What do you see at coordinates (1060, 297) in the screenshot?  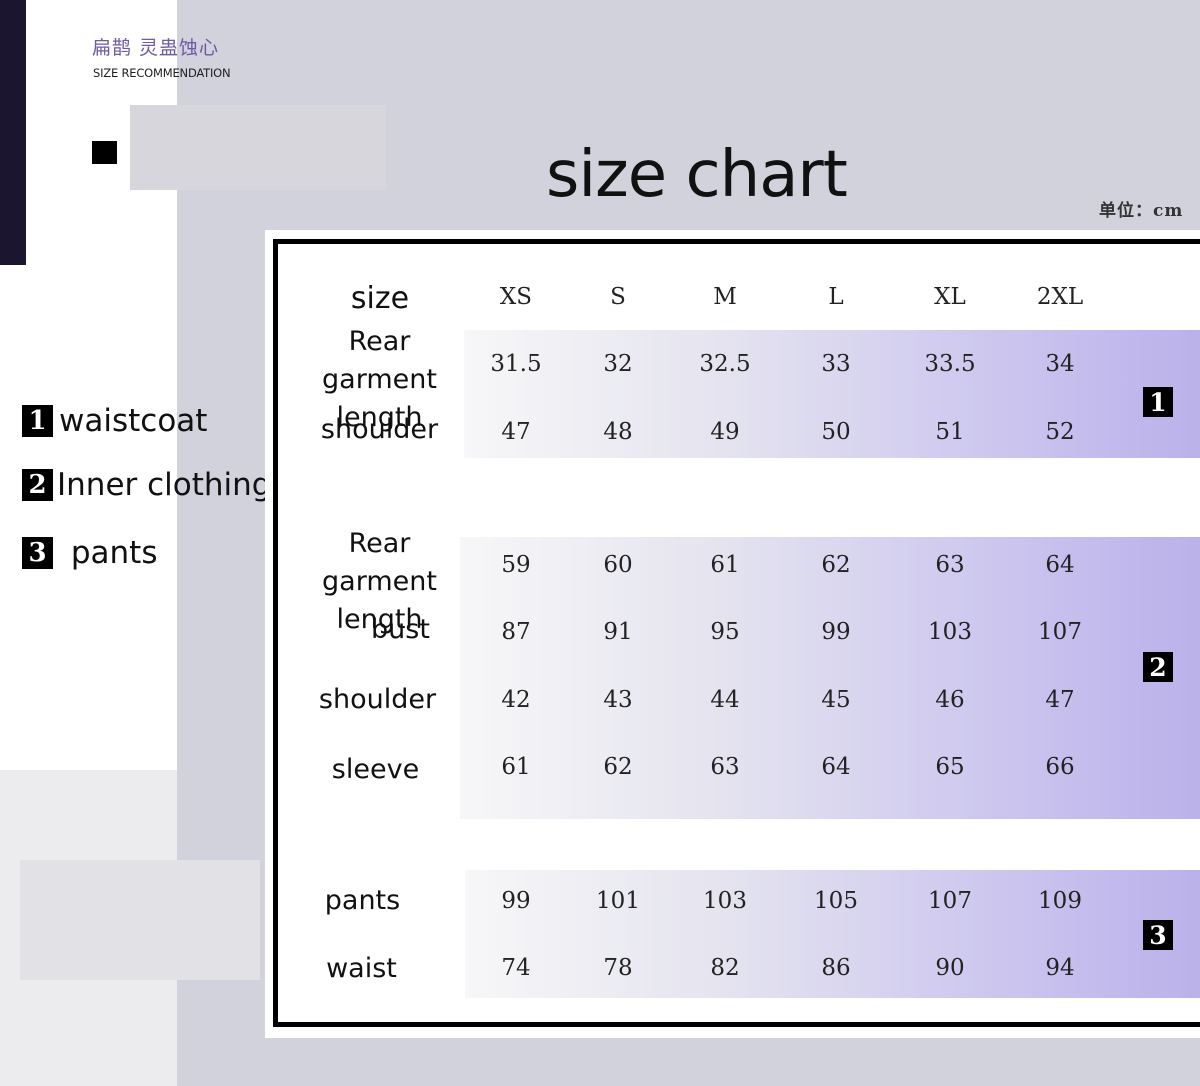 I see `size-header-2xl: 2XL` at bounding box center [1060, 297].